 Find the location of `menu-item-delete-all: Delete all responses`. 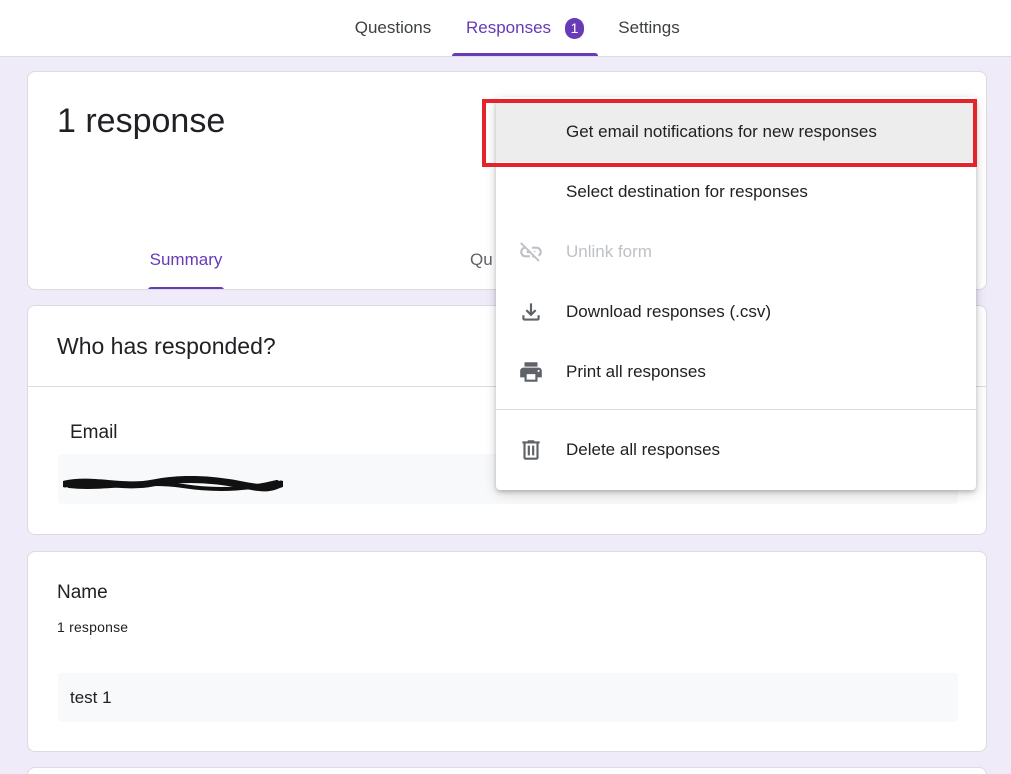

menu-item-delete-all: Delete all responses is located at coordinates (736, 450).